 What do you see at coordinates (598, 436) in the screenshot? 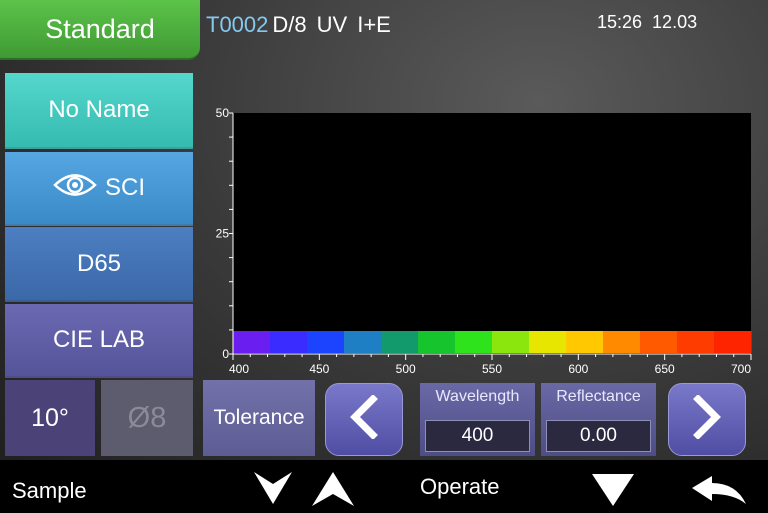
I see `reflectance-value: 0.00` at bounding box center [598, 436].